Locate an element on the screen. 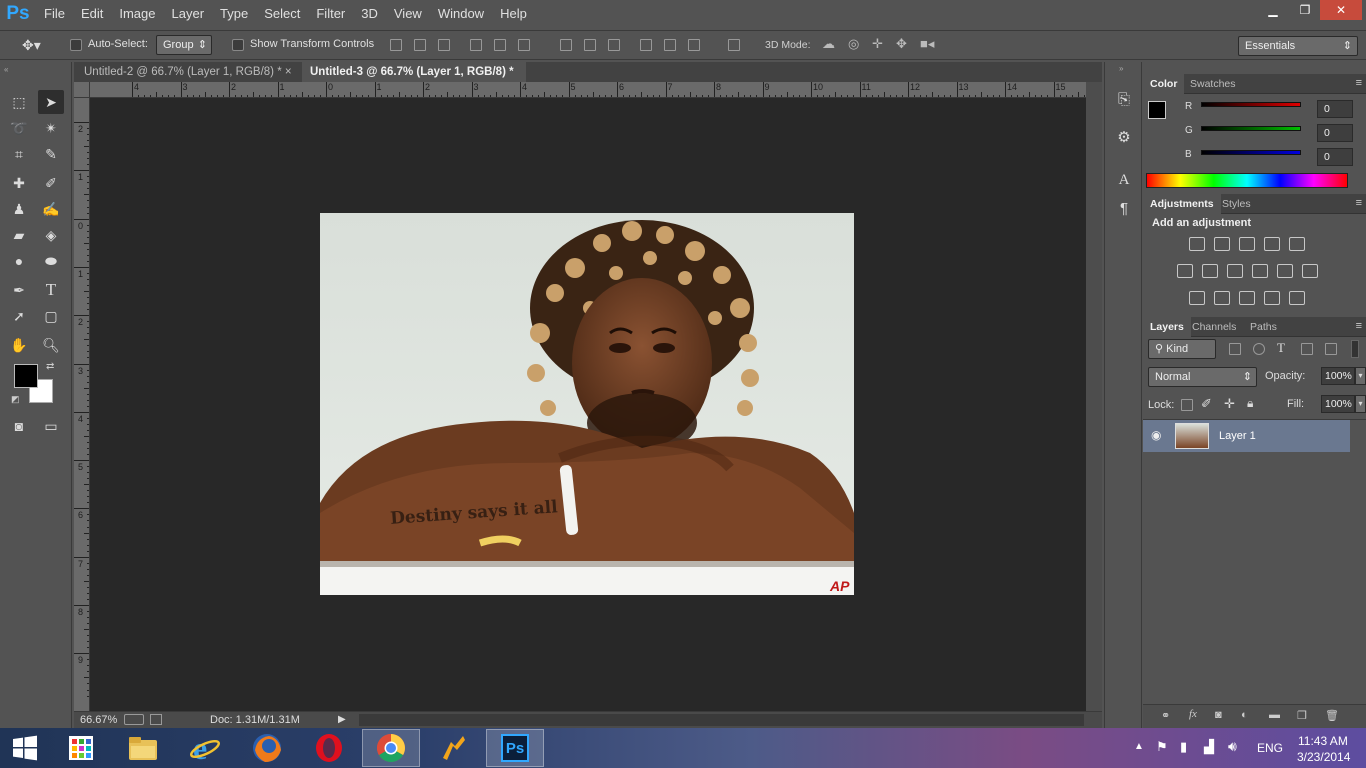 The width and height of the screenshot is (1366, 768). menu-edit: Edit is located at coordinates (92, 14).